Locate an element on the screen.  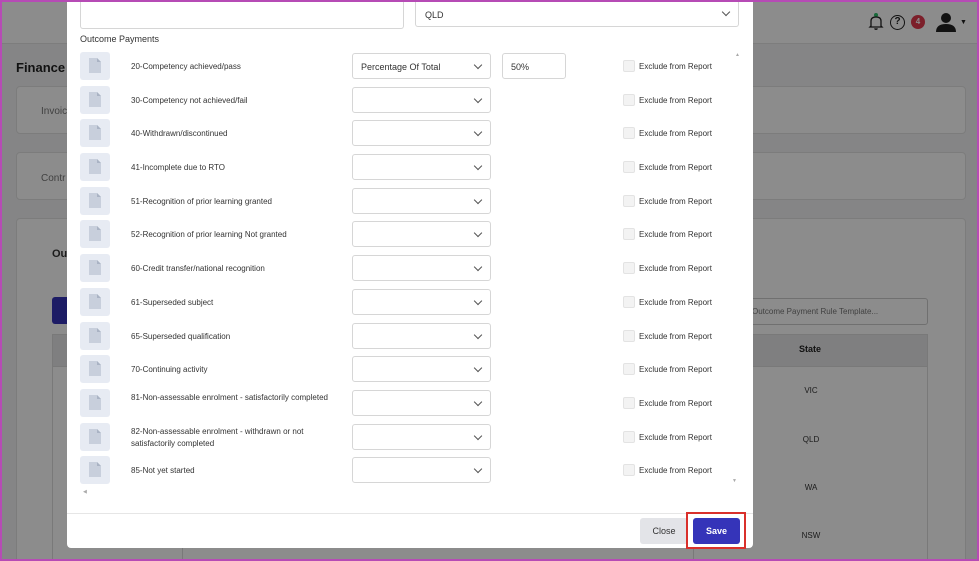
percentage-input: 50% is located at coordinates (534, 66).